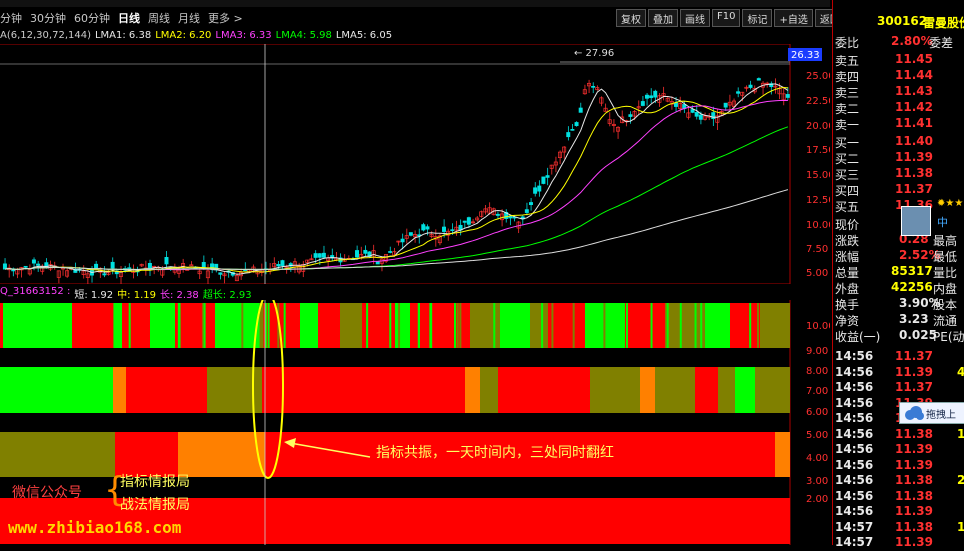 Image resolution: width=964 pixels, height=551 pixels. Describe the element at coordinates (47, 493) in the screenshot. I see `watermark-wechat: 微信公众号` at that location.